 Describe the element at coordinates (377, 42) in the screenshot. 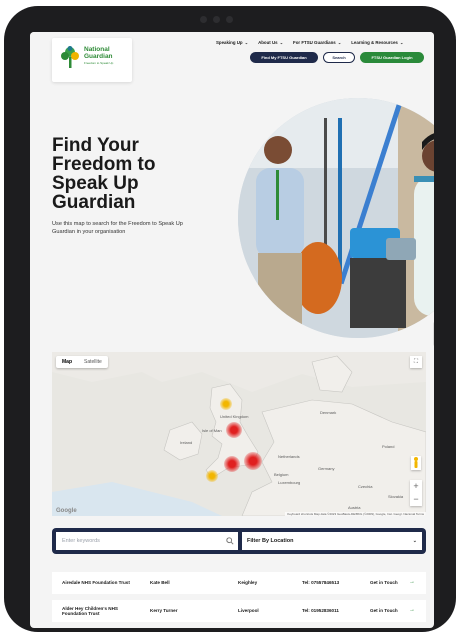

I see `nav-item-learning-resources: Learning & Resources ⌄` at that location.